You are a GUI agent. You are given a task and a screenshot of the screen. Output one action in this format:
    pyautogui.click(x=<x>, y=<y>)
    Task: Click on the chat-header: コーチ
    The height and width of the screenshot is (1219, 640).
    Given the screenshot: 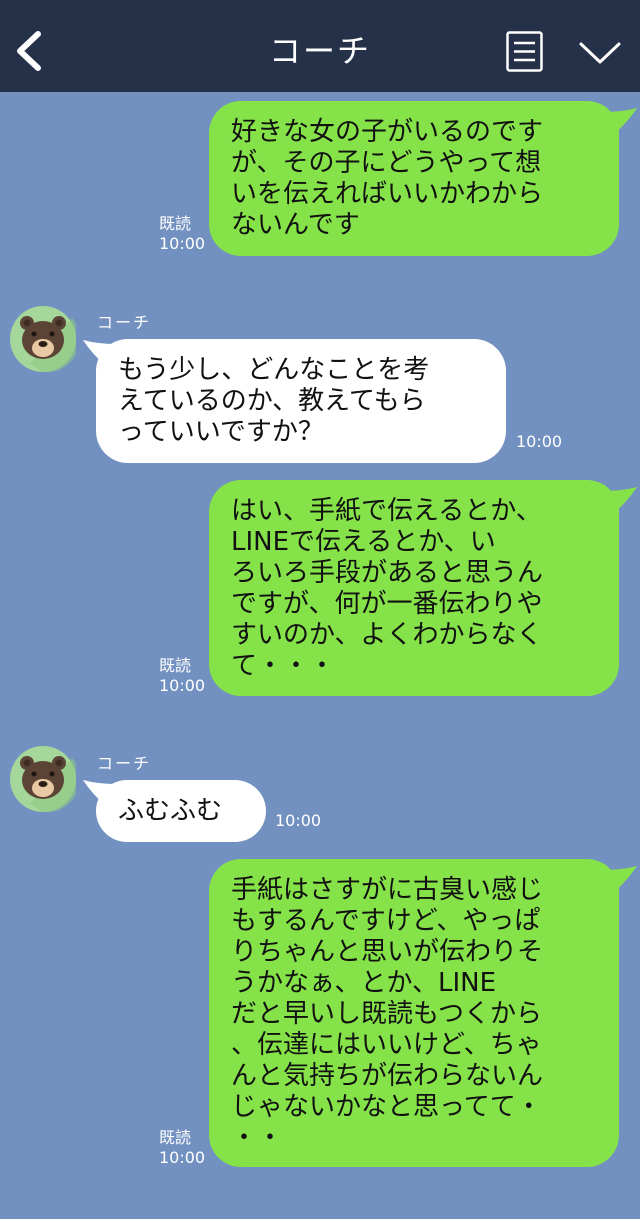 What is the action you would take?
    pyautogui.click(x=320, y=46)
    